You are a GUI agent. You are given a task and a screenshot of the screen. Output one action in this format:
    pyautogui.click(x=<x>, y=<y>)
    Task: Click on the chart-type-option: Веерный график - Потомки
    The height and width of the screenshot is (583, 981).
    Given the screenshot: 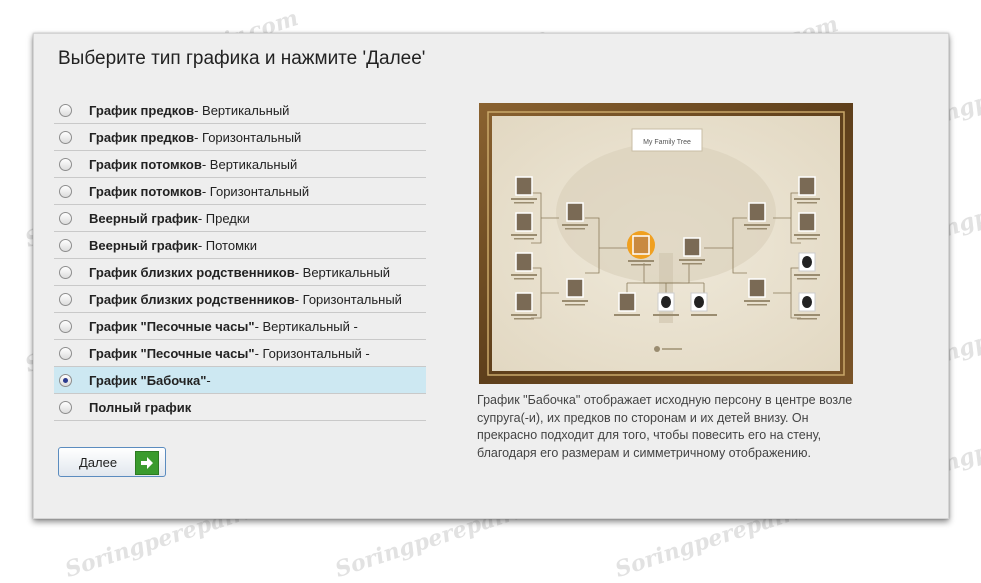 What is the action you would take?
    pyautogui.click(x=240, y=245)
    